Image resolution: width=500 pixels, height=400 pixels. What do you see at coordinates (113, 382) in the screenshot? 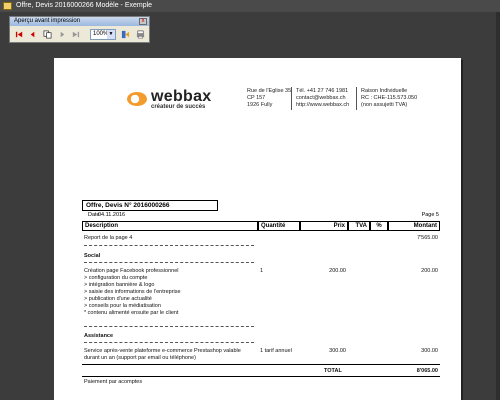
I see `payment-note: Paiement par acomptes` at bounding box center [113, 382].